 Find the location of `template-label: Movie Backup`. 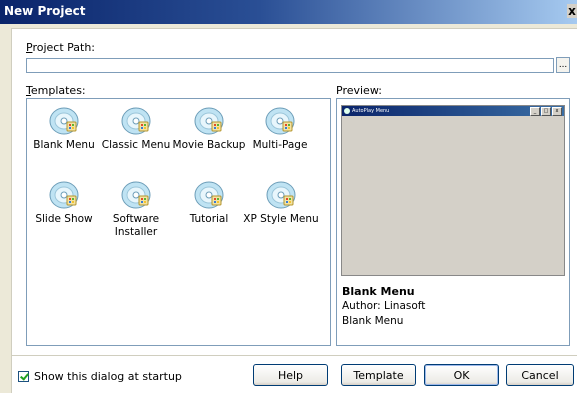

template-label: Movie Backup is located at coordinates (209, 145).